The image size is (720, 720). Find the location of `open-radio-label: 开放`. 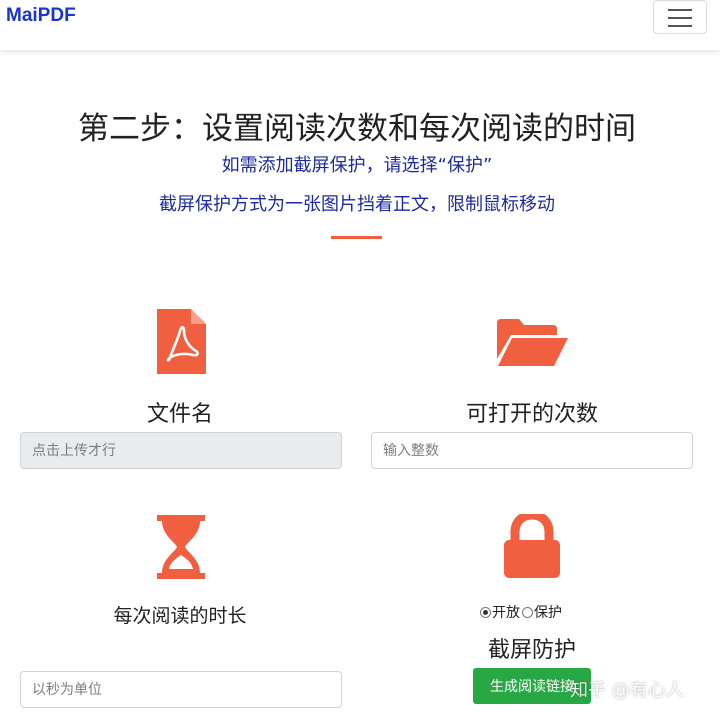

open-radio-label: 开放 is located at coordinates (506, 612).